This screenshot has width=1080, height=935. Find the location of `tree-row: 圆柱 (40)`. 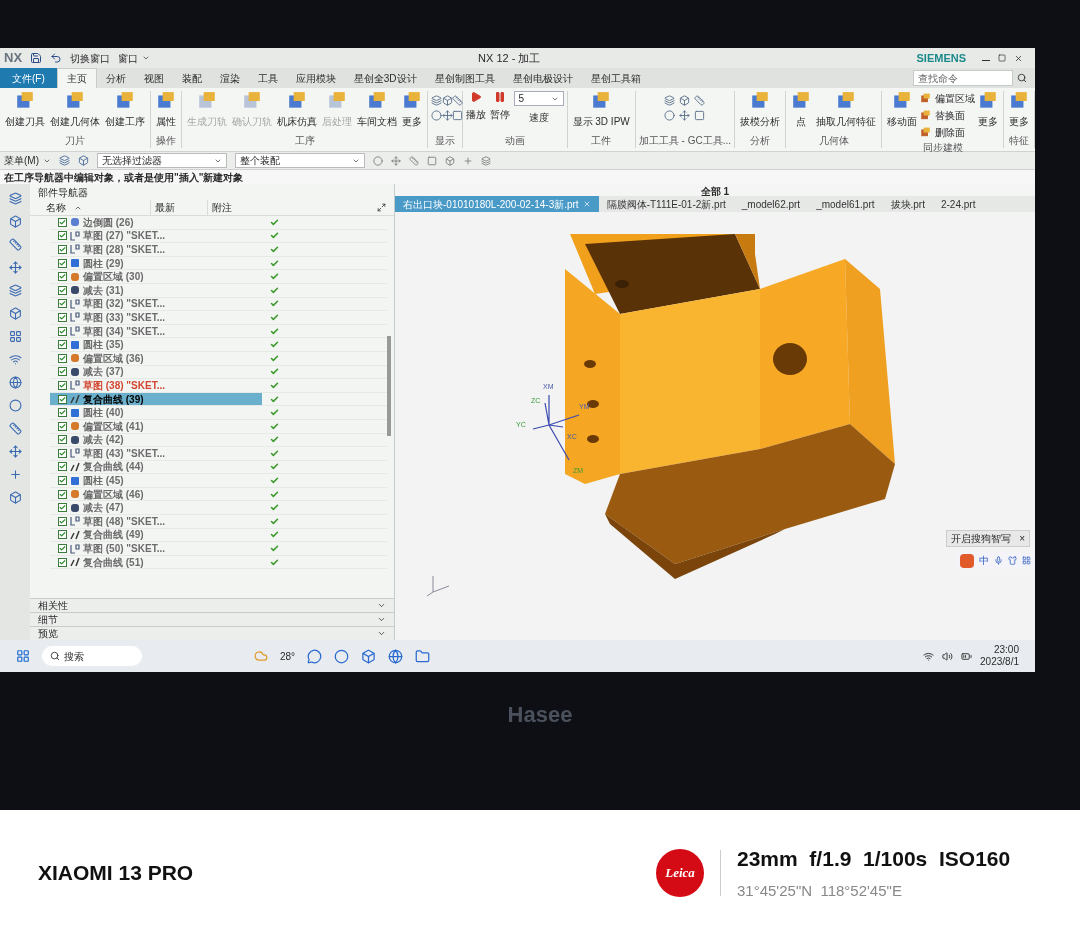

tree-row: 圆柱 (40) is located at coordinates (156, 412).